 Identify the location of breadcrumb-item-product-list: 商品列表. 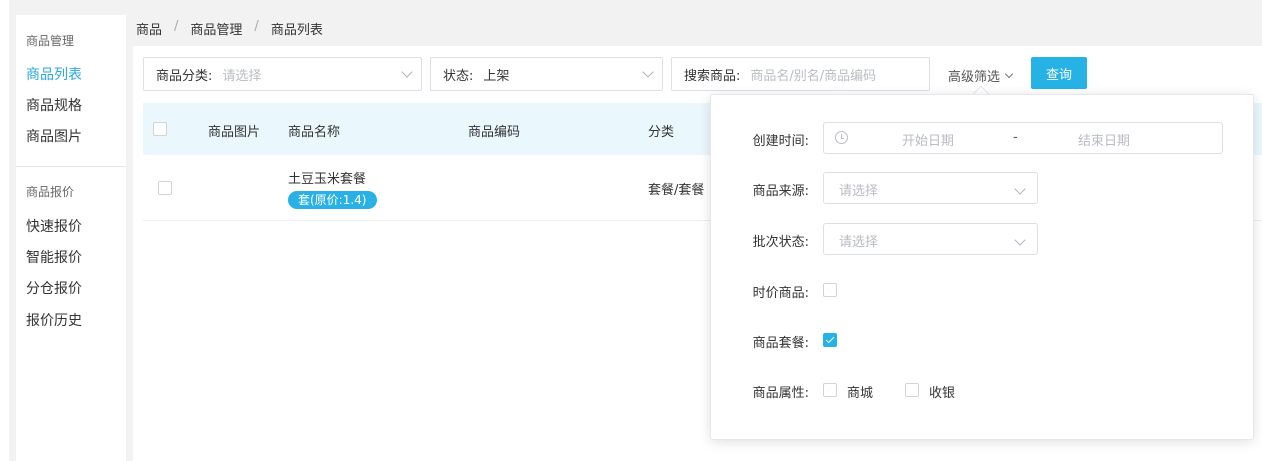
(296, 30).